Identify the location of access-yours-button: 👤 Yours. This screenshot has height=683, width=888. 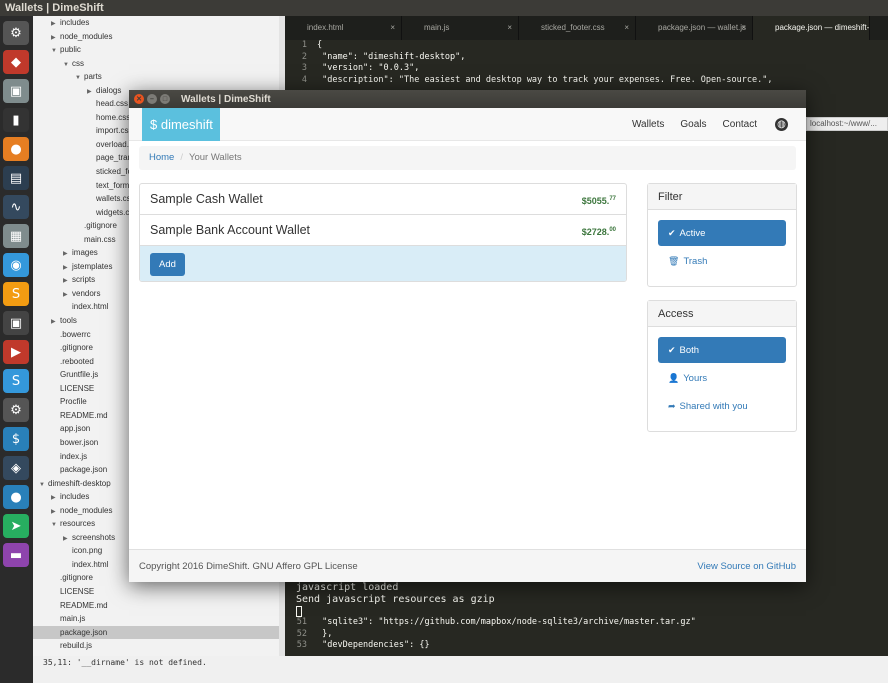
(722, 378).